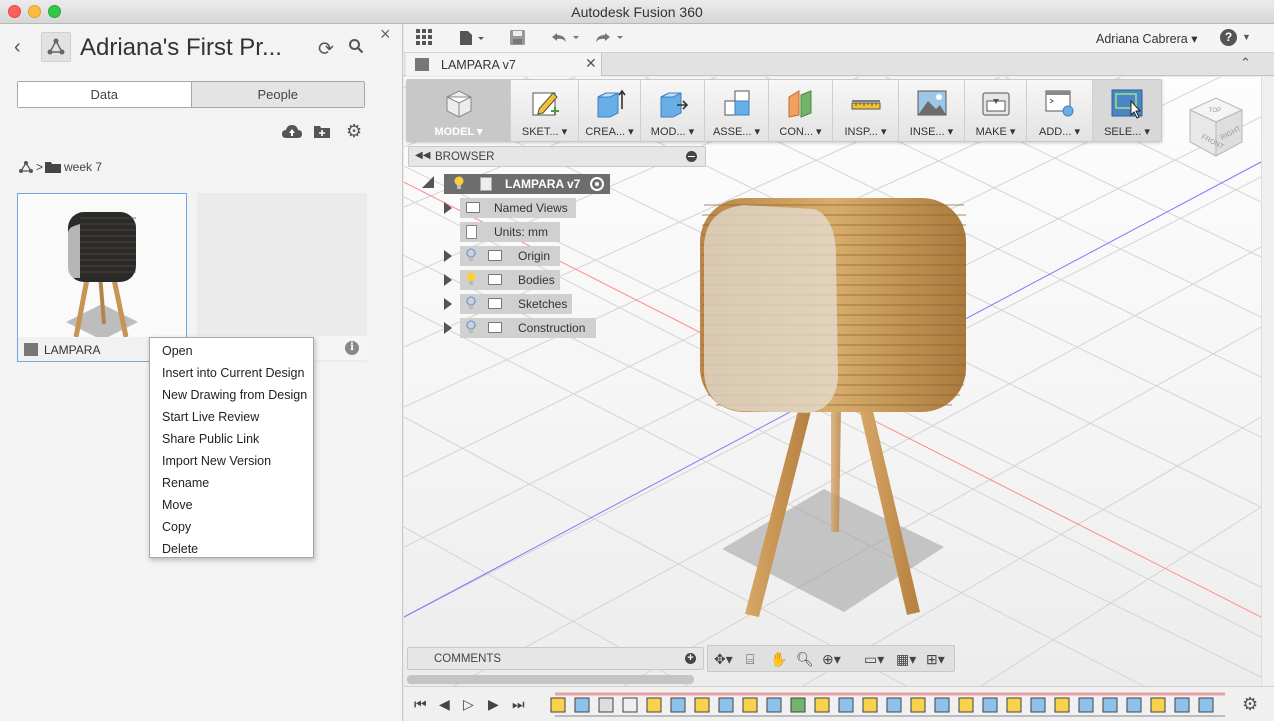 The width and height of the screenshot is (1274, 721). What do you see at coordinates (231, 527) in the screenshot?
I see `menu-item-copy: Copy` at bounding box center [231, 527].